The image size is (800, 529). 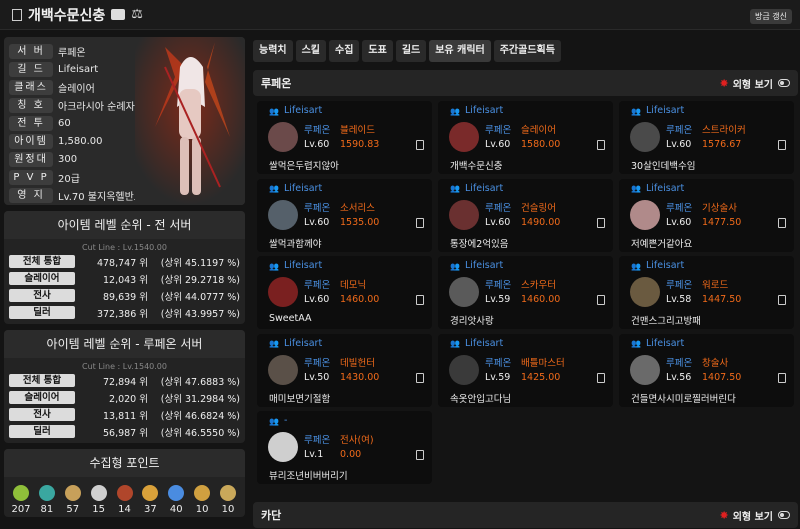 What do you see at coordinates (344, 370) in the screenshot?
I see `character-card: 👥 Lifeisart 루페온 데빌헌터 Lv.50 1430.00 매미보면기절함` at bounding box center [344, 370].